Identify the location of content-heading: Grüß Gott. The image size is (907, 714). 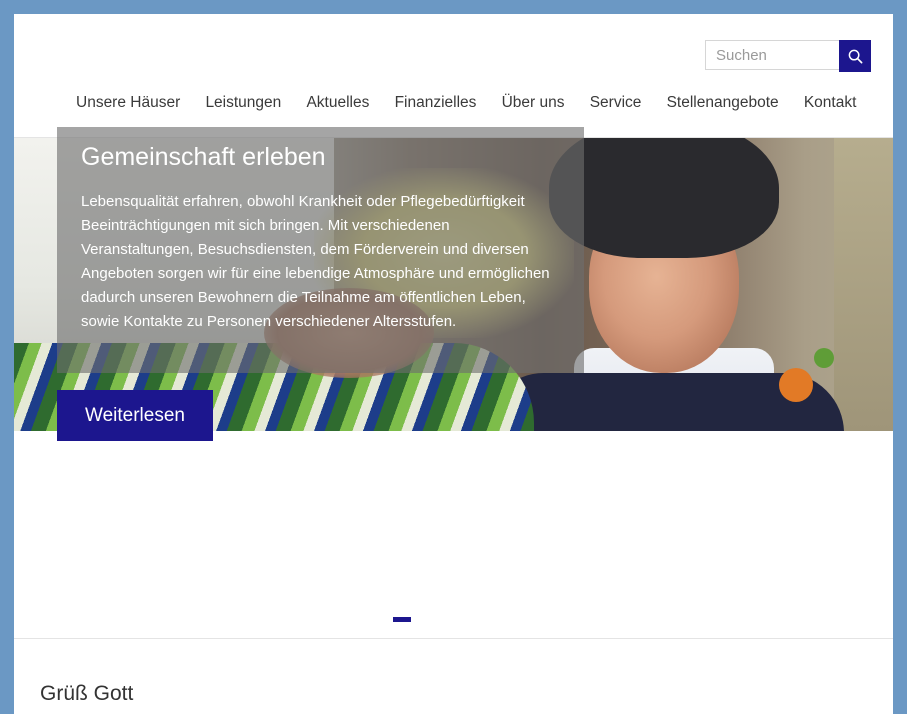
(87, 693).